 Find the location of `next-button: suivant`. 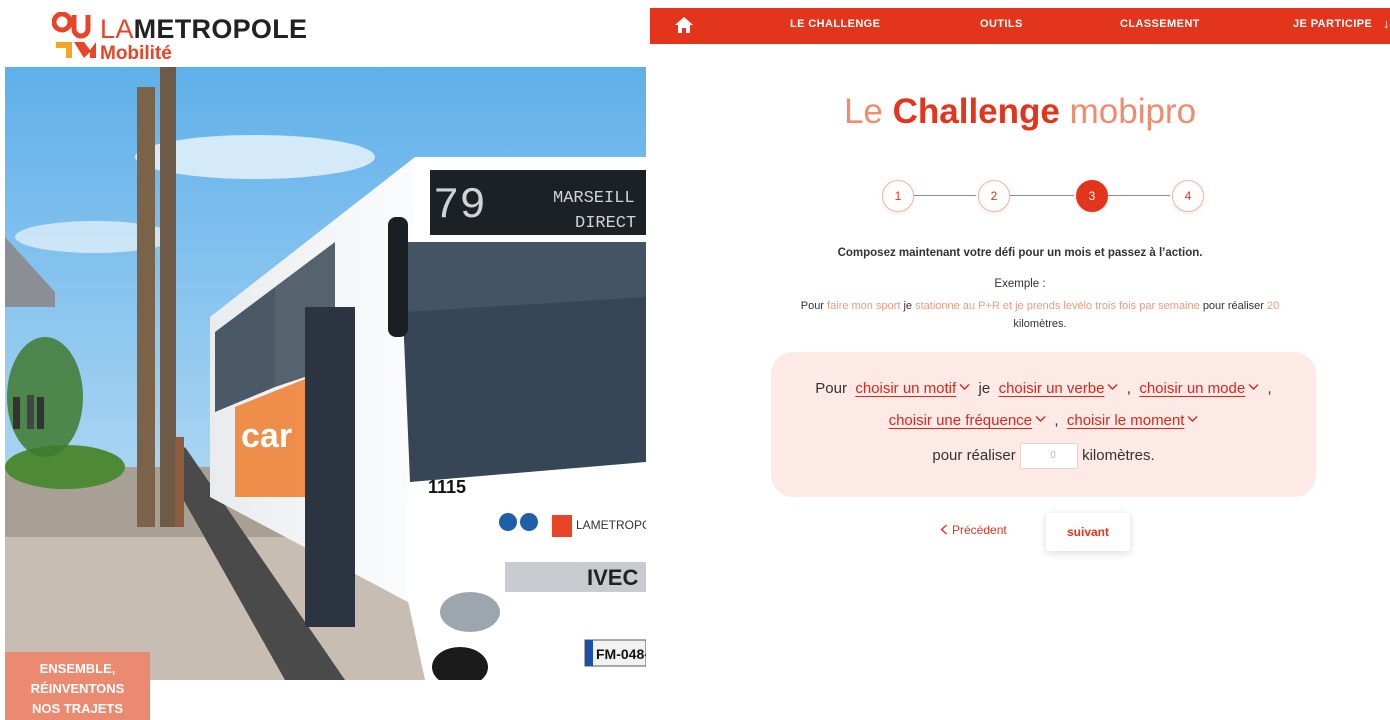

next-button: suivant is located at coordinates (1088, 532).